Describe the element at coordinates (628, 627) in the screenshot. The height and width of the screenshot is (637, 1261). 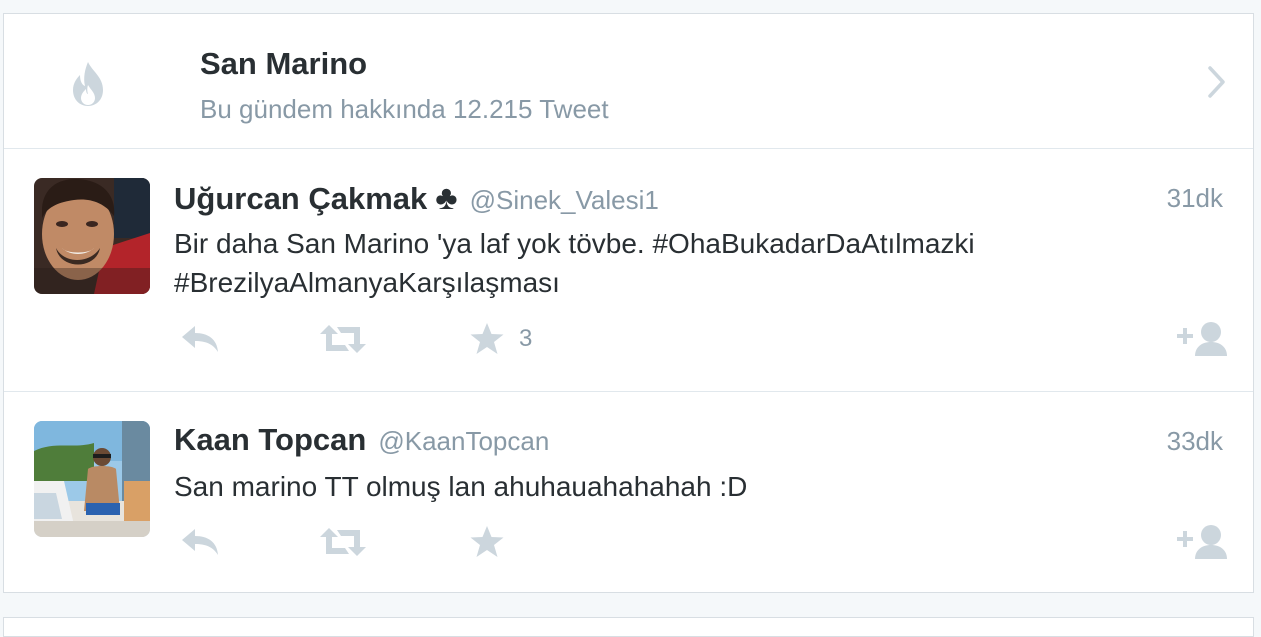
I see `next-card` at that location.